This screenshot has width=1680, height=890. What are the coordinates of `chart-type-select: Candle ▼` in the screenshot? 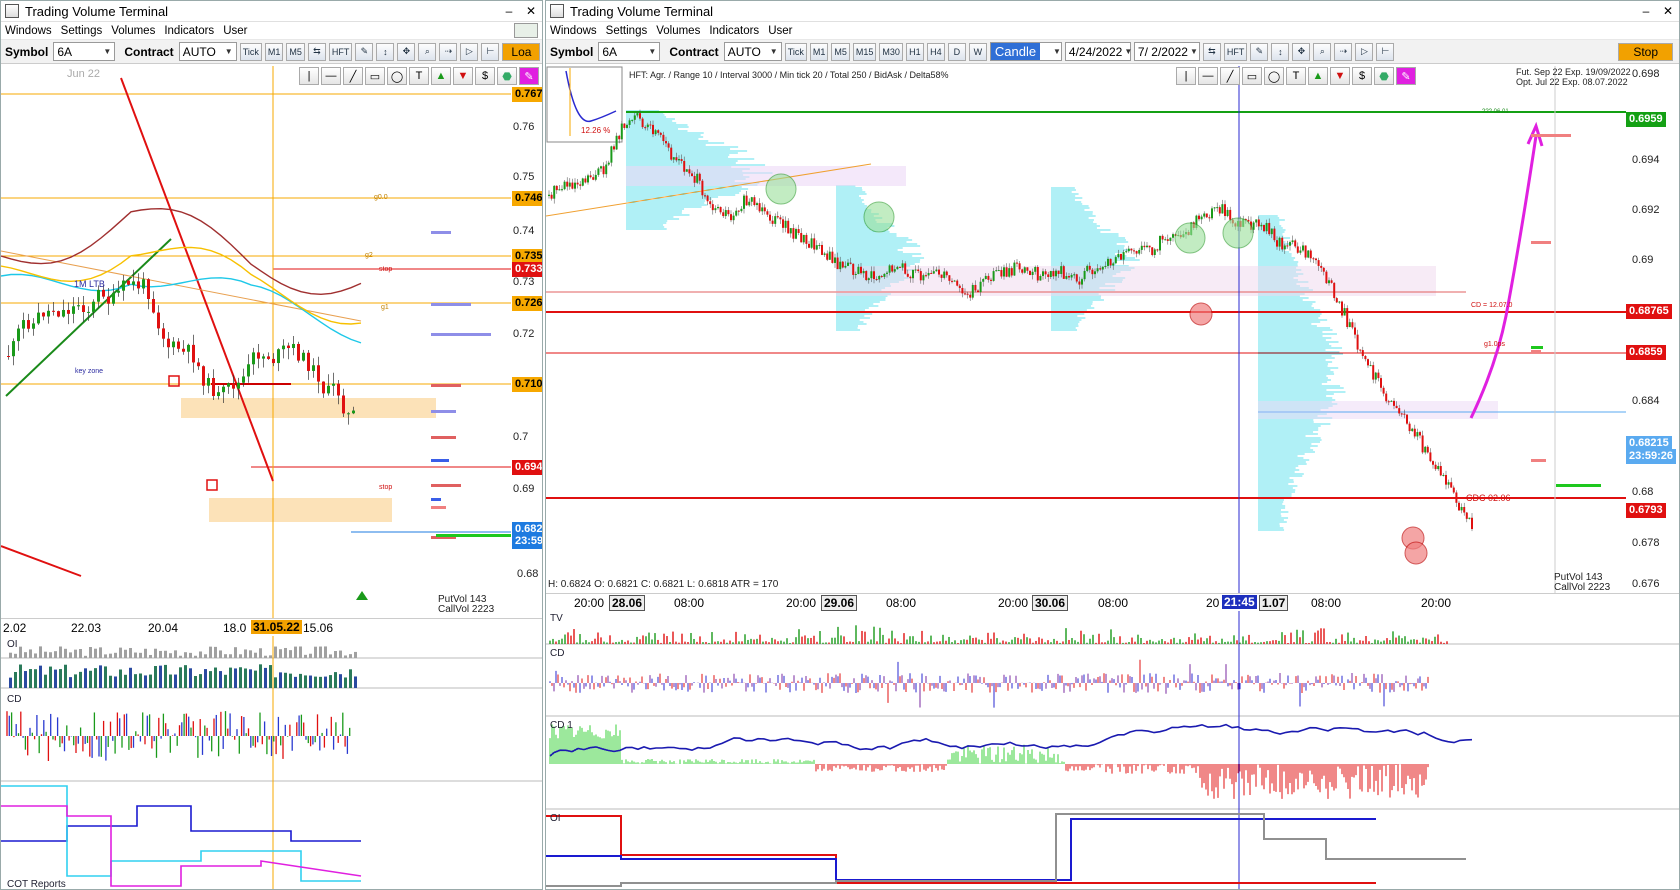 It's located at (1025, 51).